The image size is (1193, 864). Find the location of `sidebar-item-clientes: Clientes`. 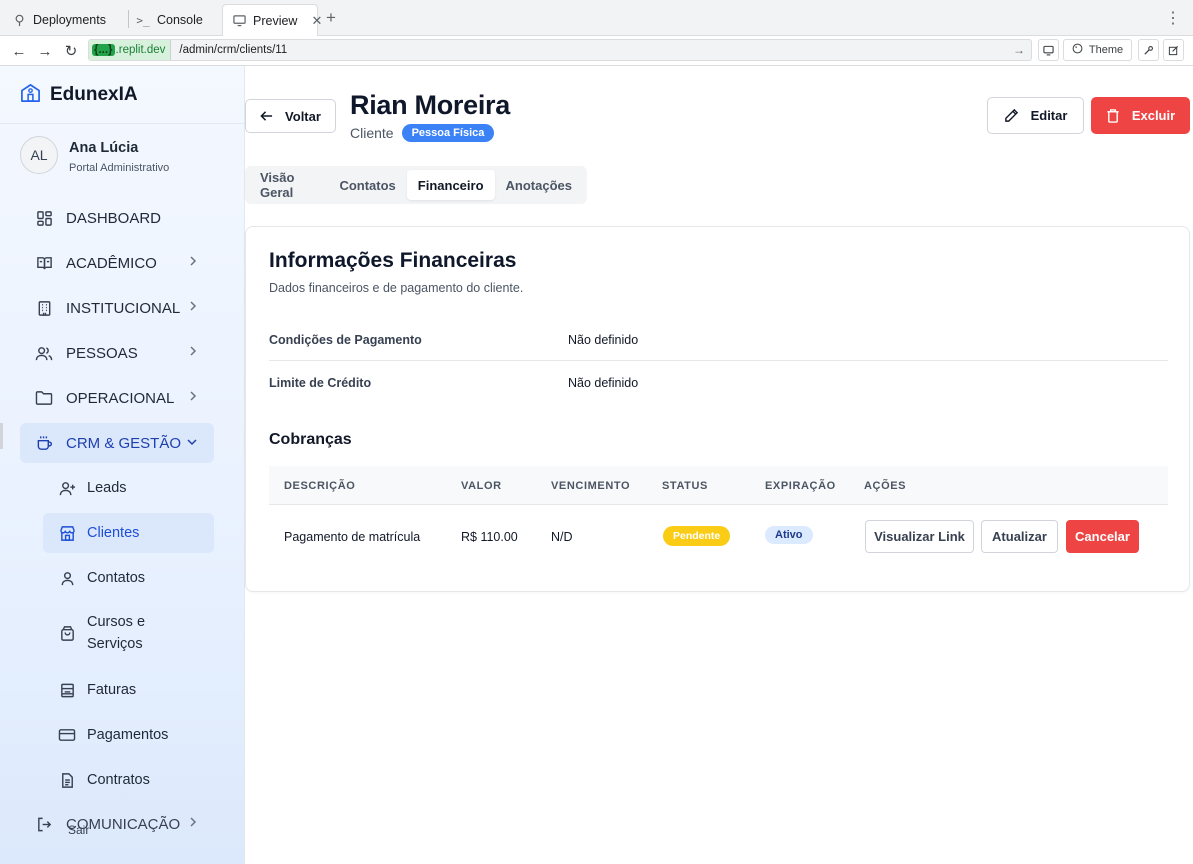

sidebar-item-clientes: Clientes is located at coordinates (128, 533).